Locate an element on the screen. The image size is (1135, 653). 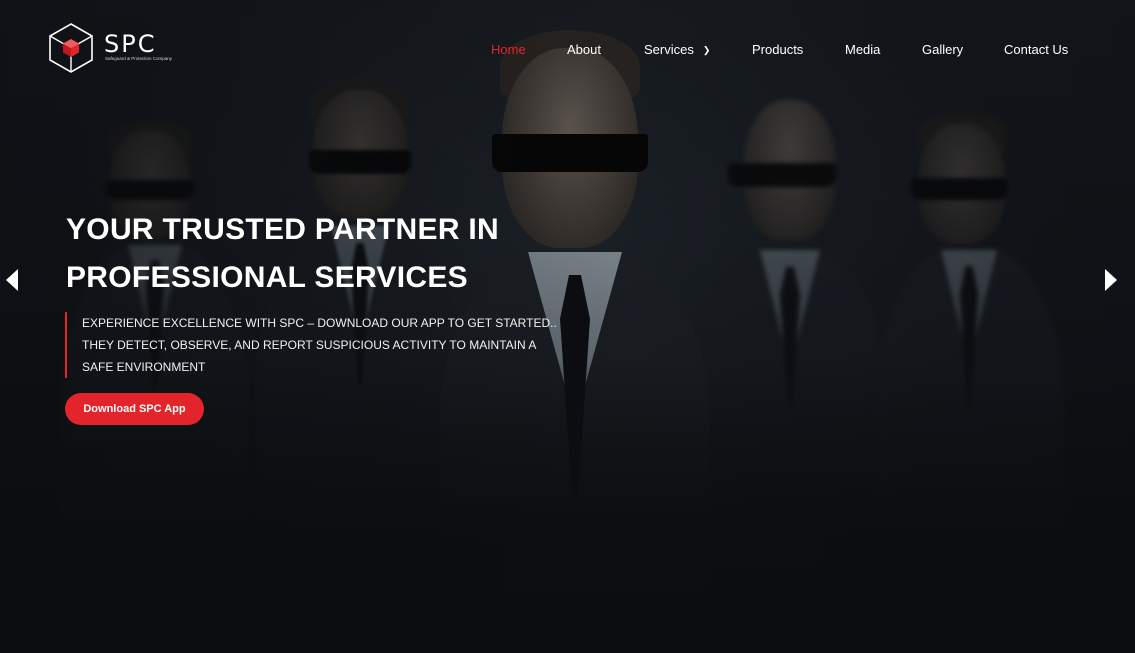
arrow-left-icon is located at coordinates (12, 280).